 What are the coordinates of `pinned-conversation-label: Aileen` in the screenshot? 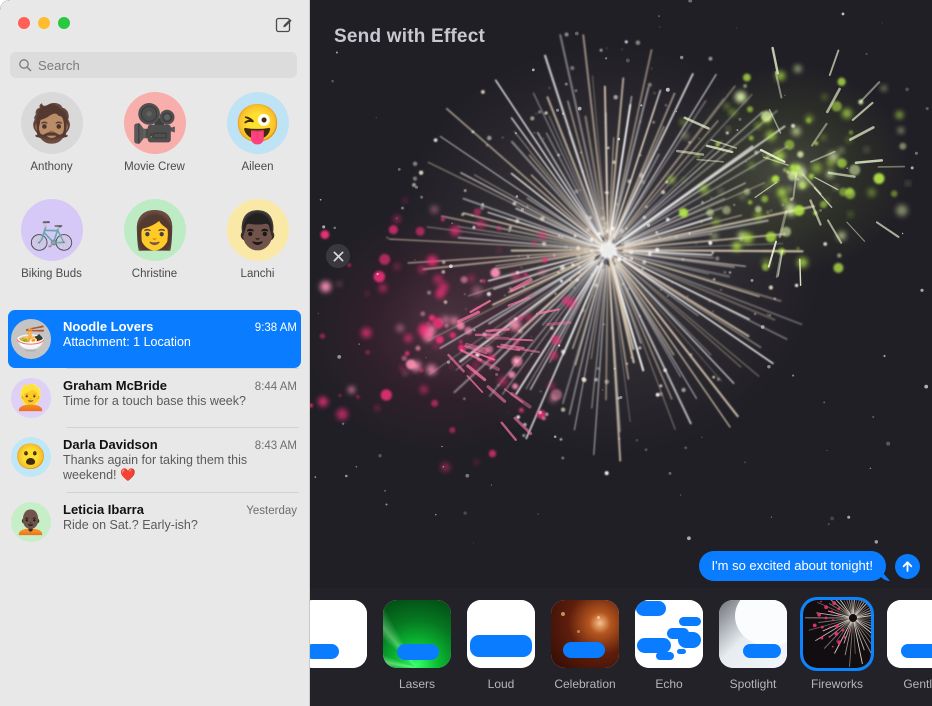 It's located at (257, 167).